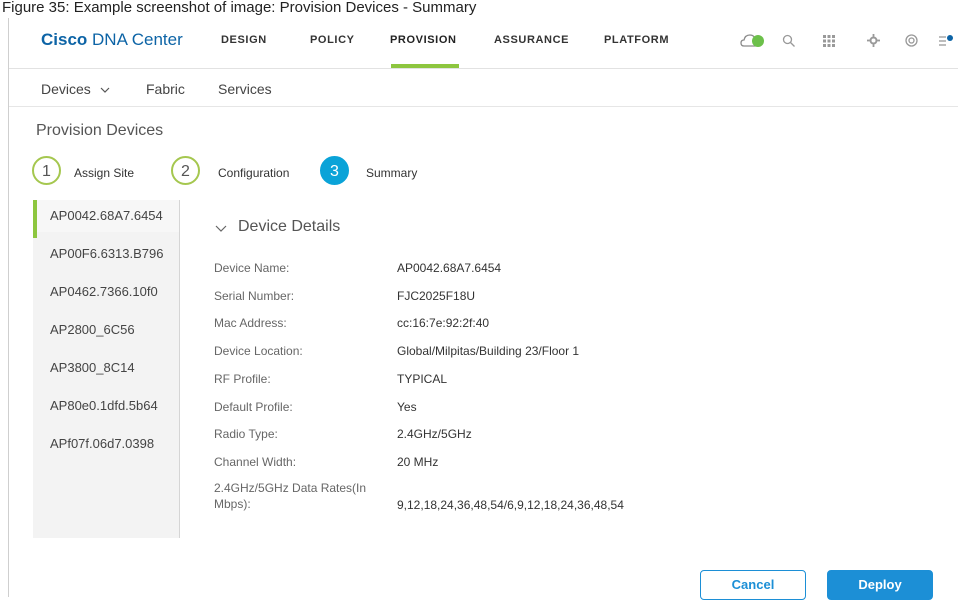  Describe the element at coordinates (66, 89) in the screenshot. I see `subnav-devices-label: Devices` at that location.